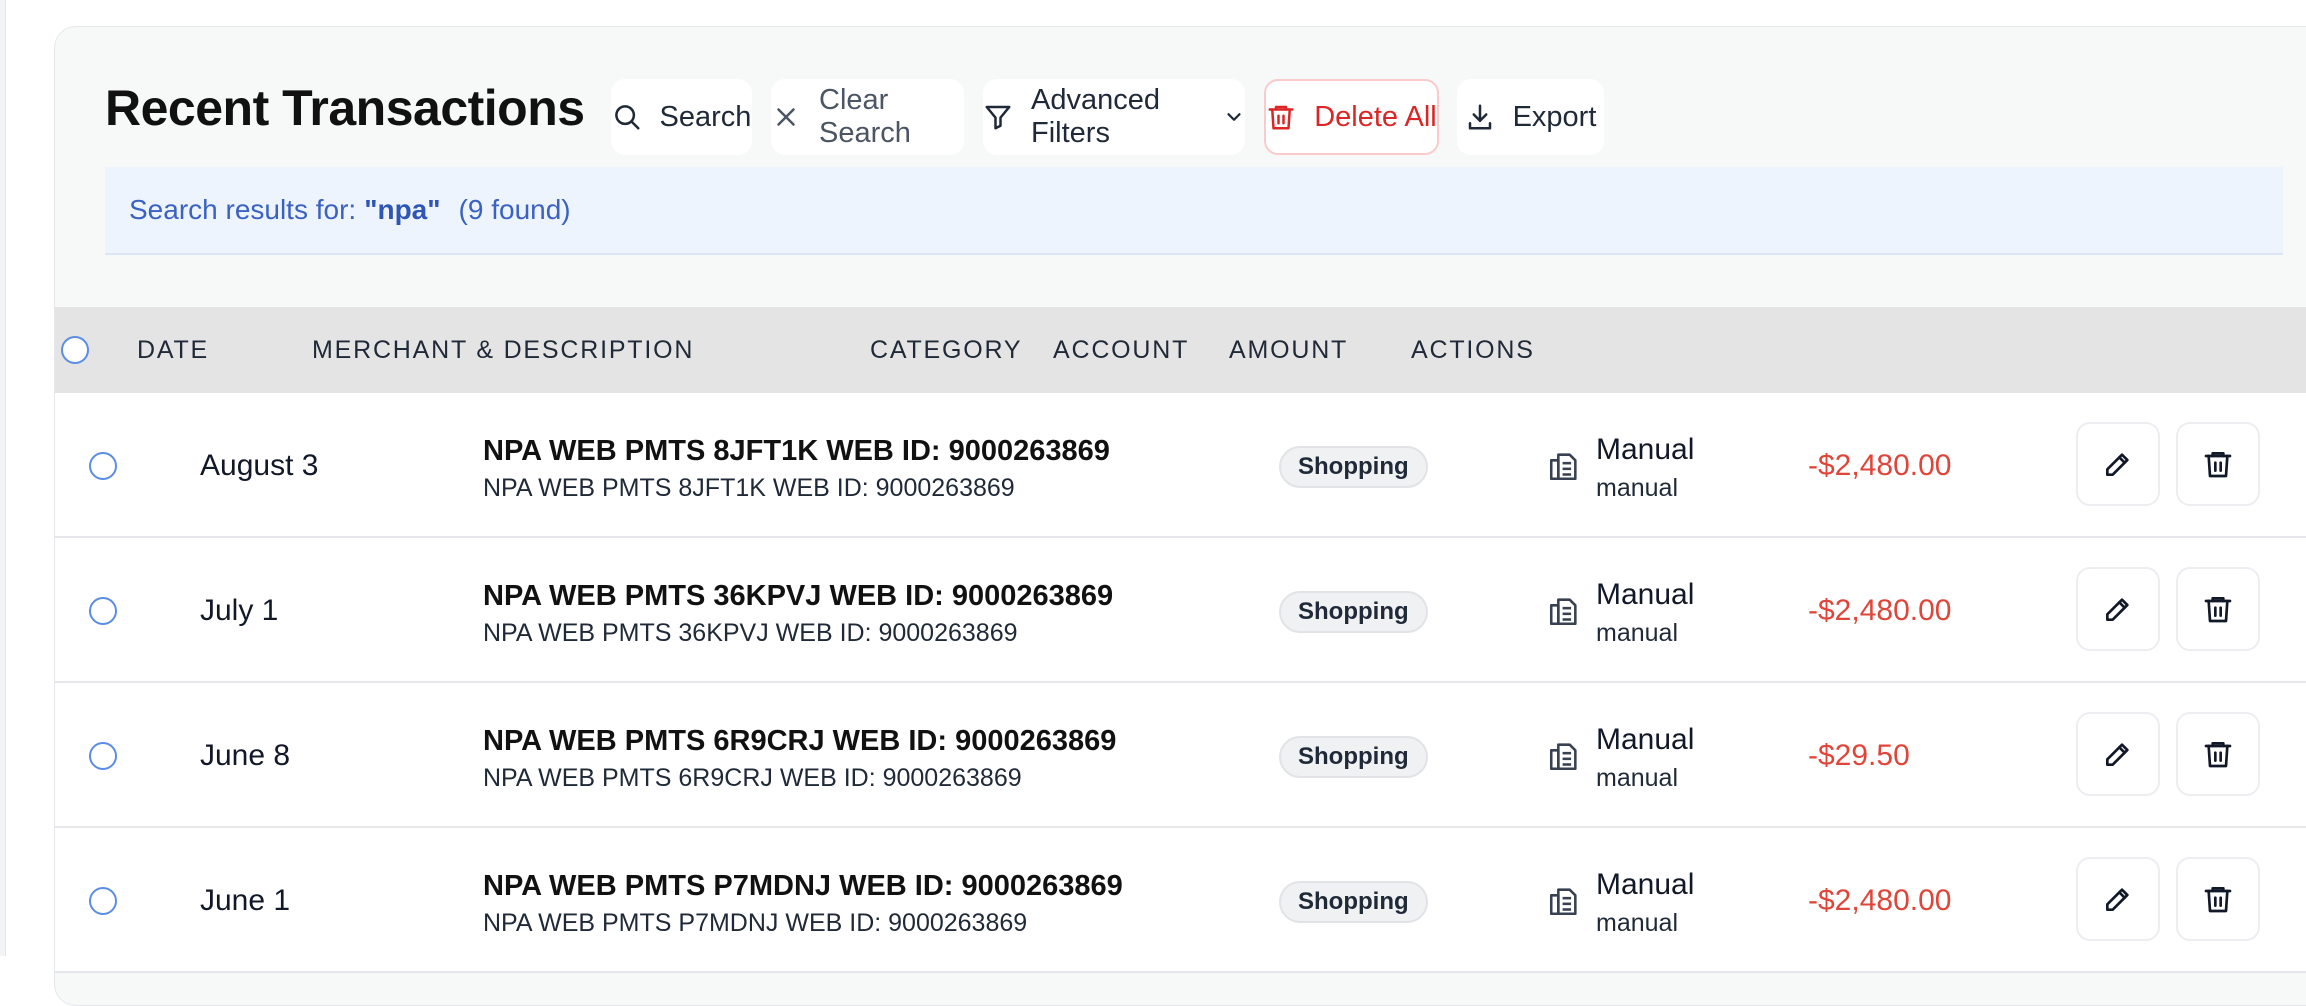 This screenshot has height=1006, width=2306. Describe the element at coordinates (239, 610) in the screenshot. I see `row-date: July 1` at that location.